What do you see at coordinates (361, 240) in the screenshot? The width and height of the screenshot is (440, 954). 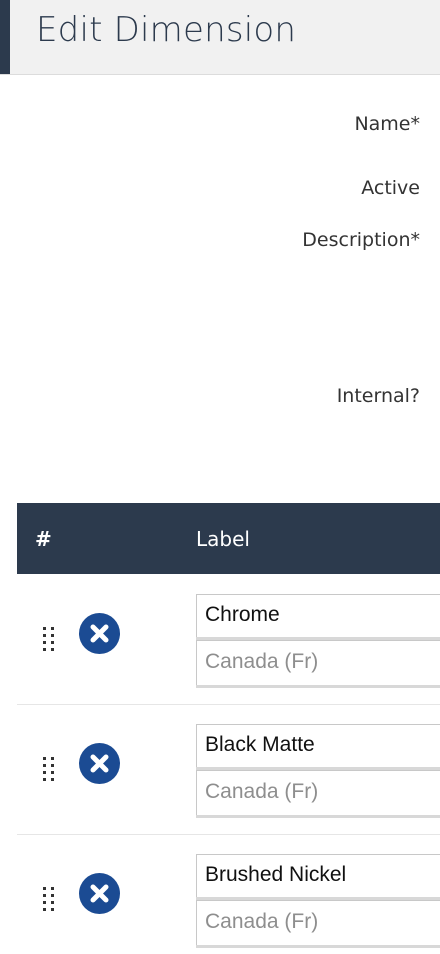 I see `description-label: Description*` at bounding box center [361, 240].